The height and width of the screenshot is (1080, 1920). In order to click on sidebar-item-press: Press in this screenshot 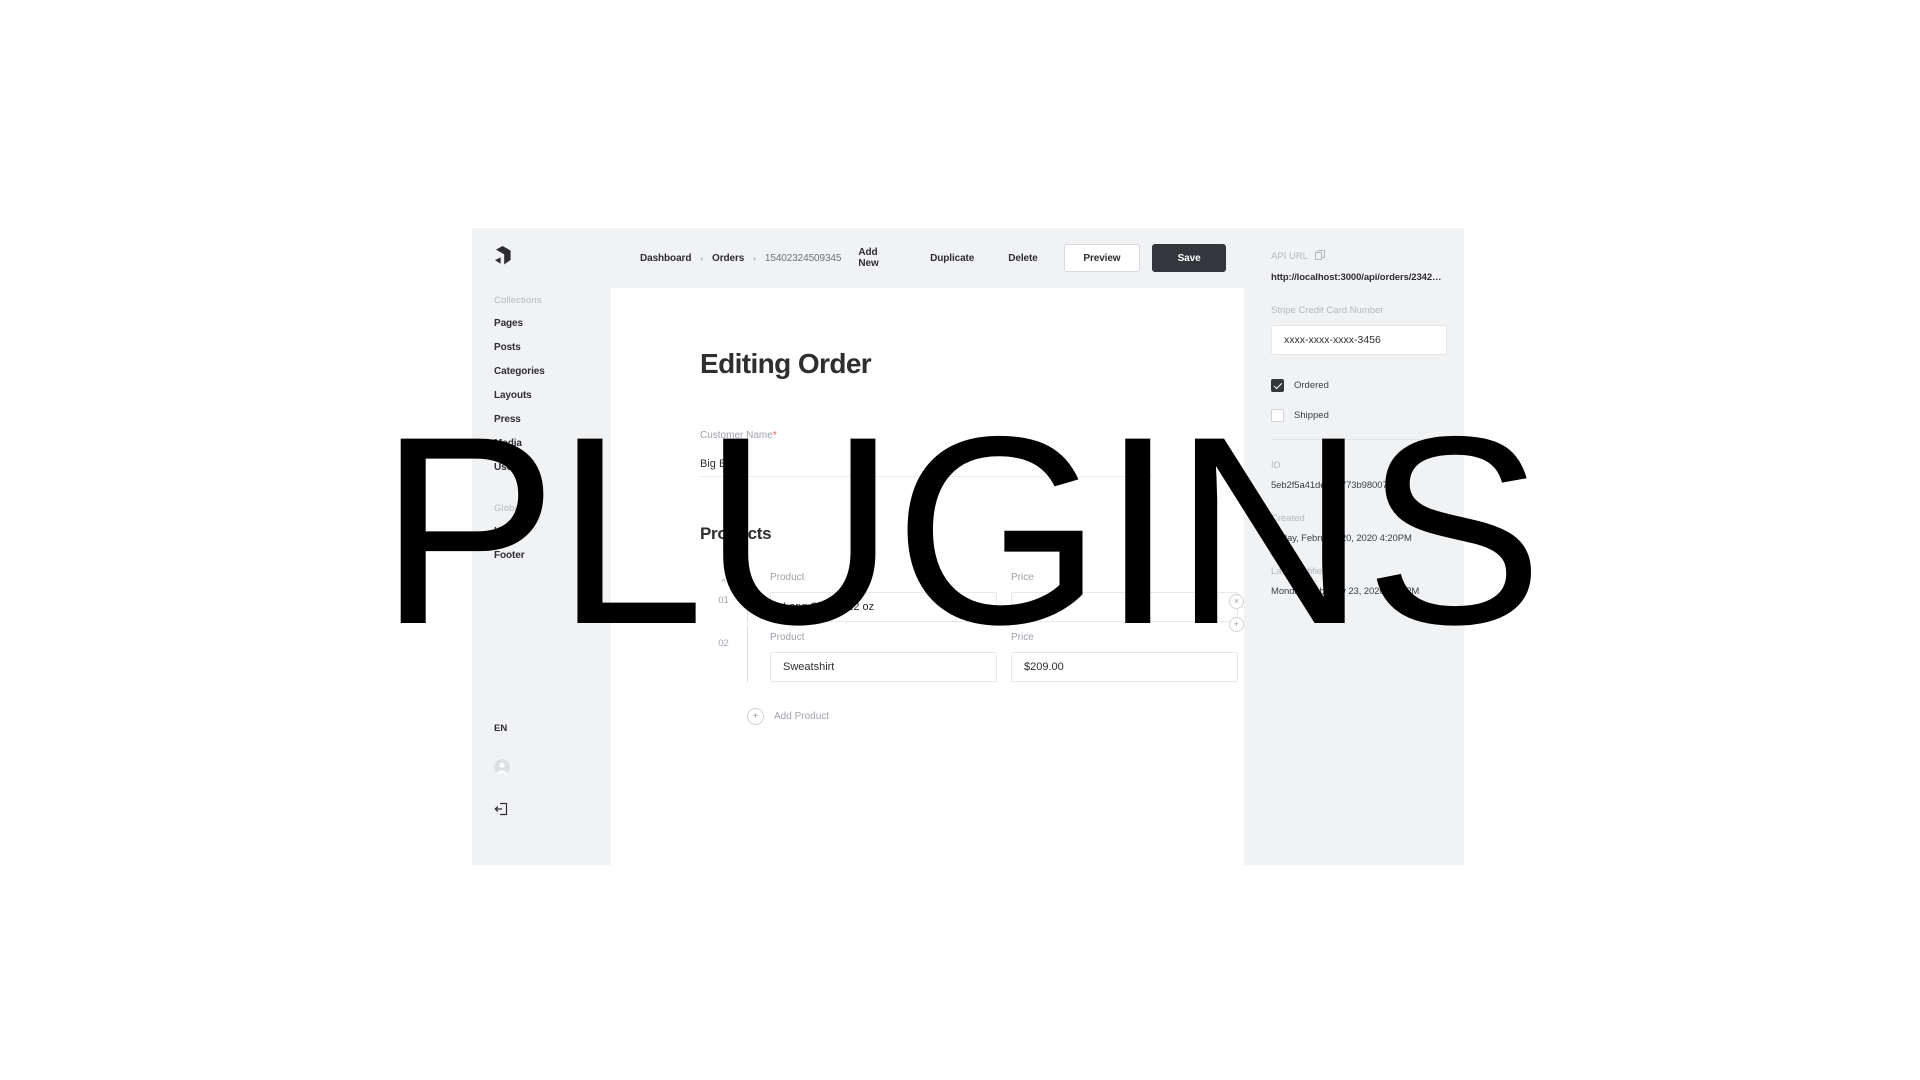, I will do `click(552, 419)`.